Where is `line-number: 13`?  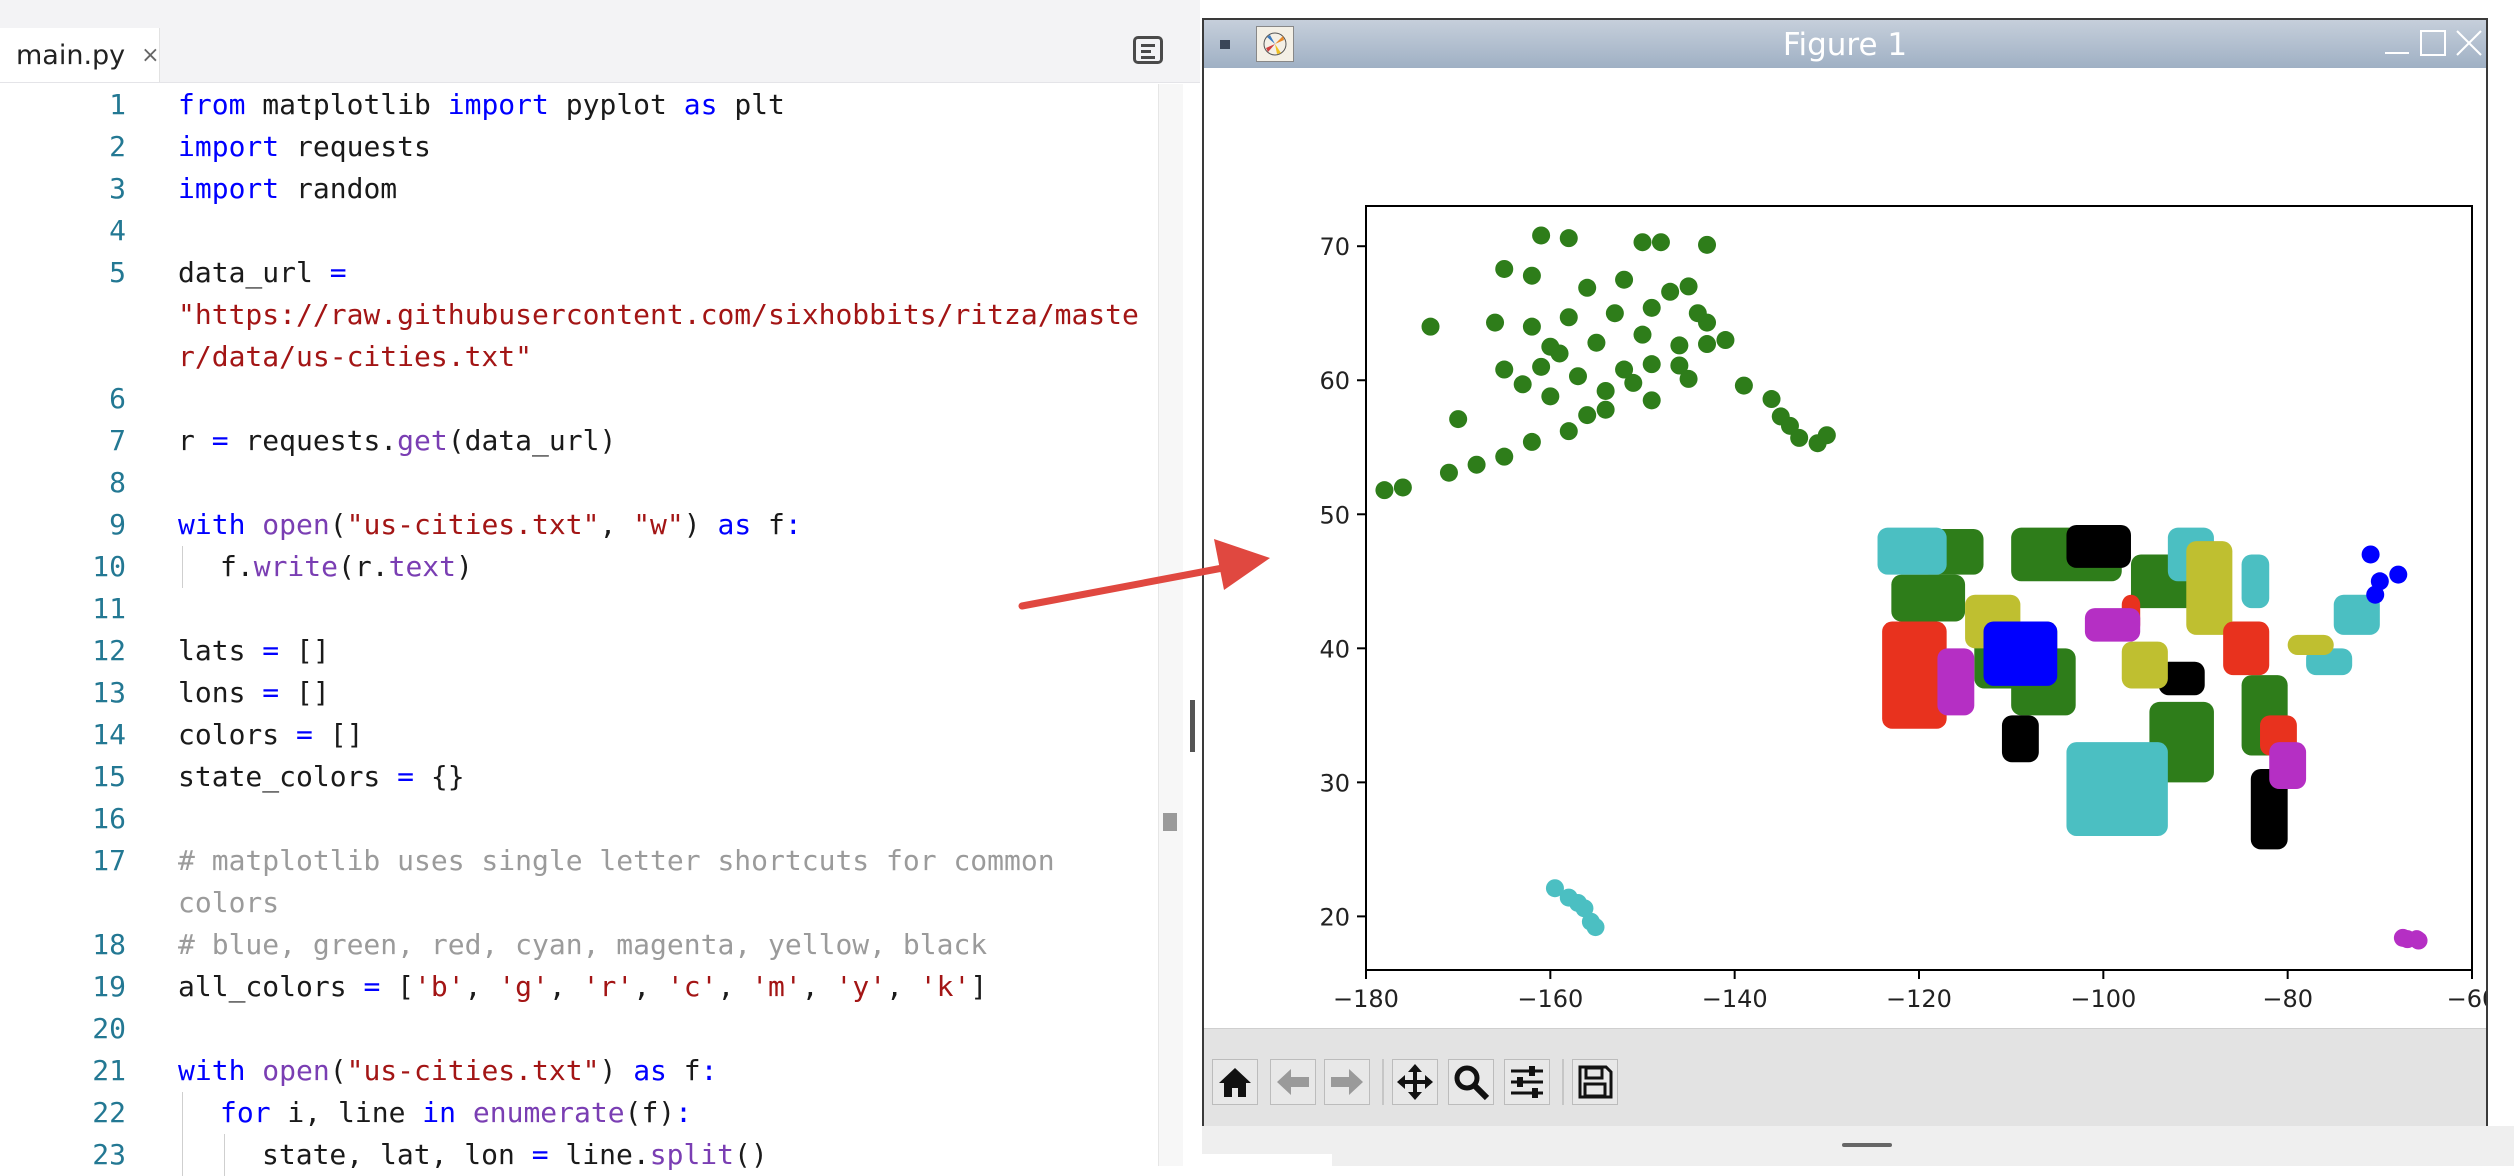 line-number: 13 is located at coordinates (109, 692).